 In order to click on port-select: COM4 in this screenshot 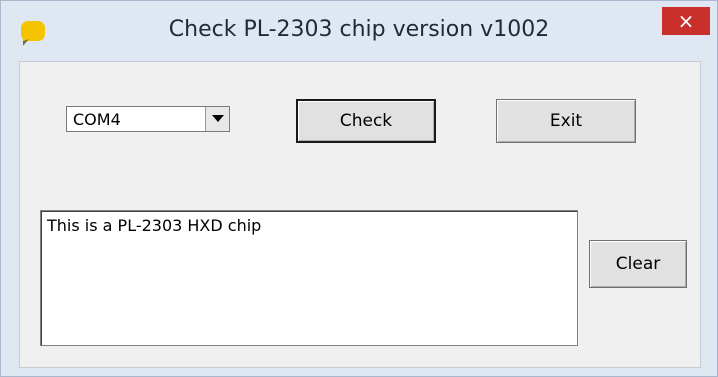, I will do `click(148, 119)`.